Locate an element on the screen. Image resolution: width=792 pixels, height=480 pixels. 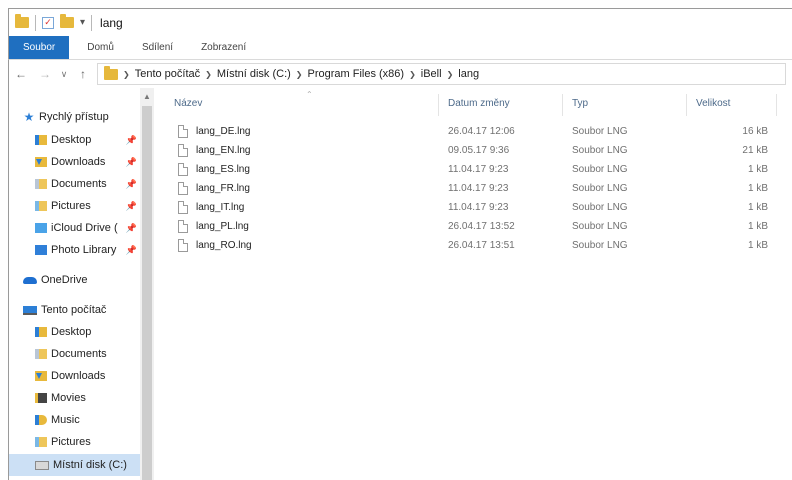
nav-label: OneDrive is located at coordinates (64, 280).